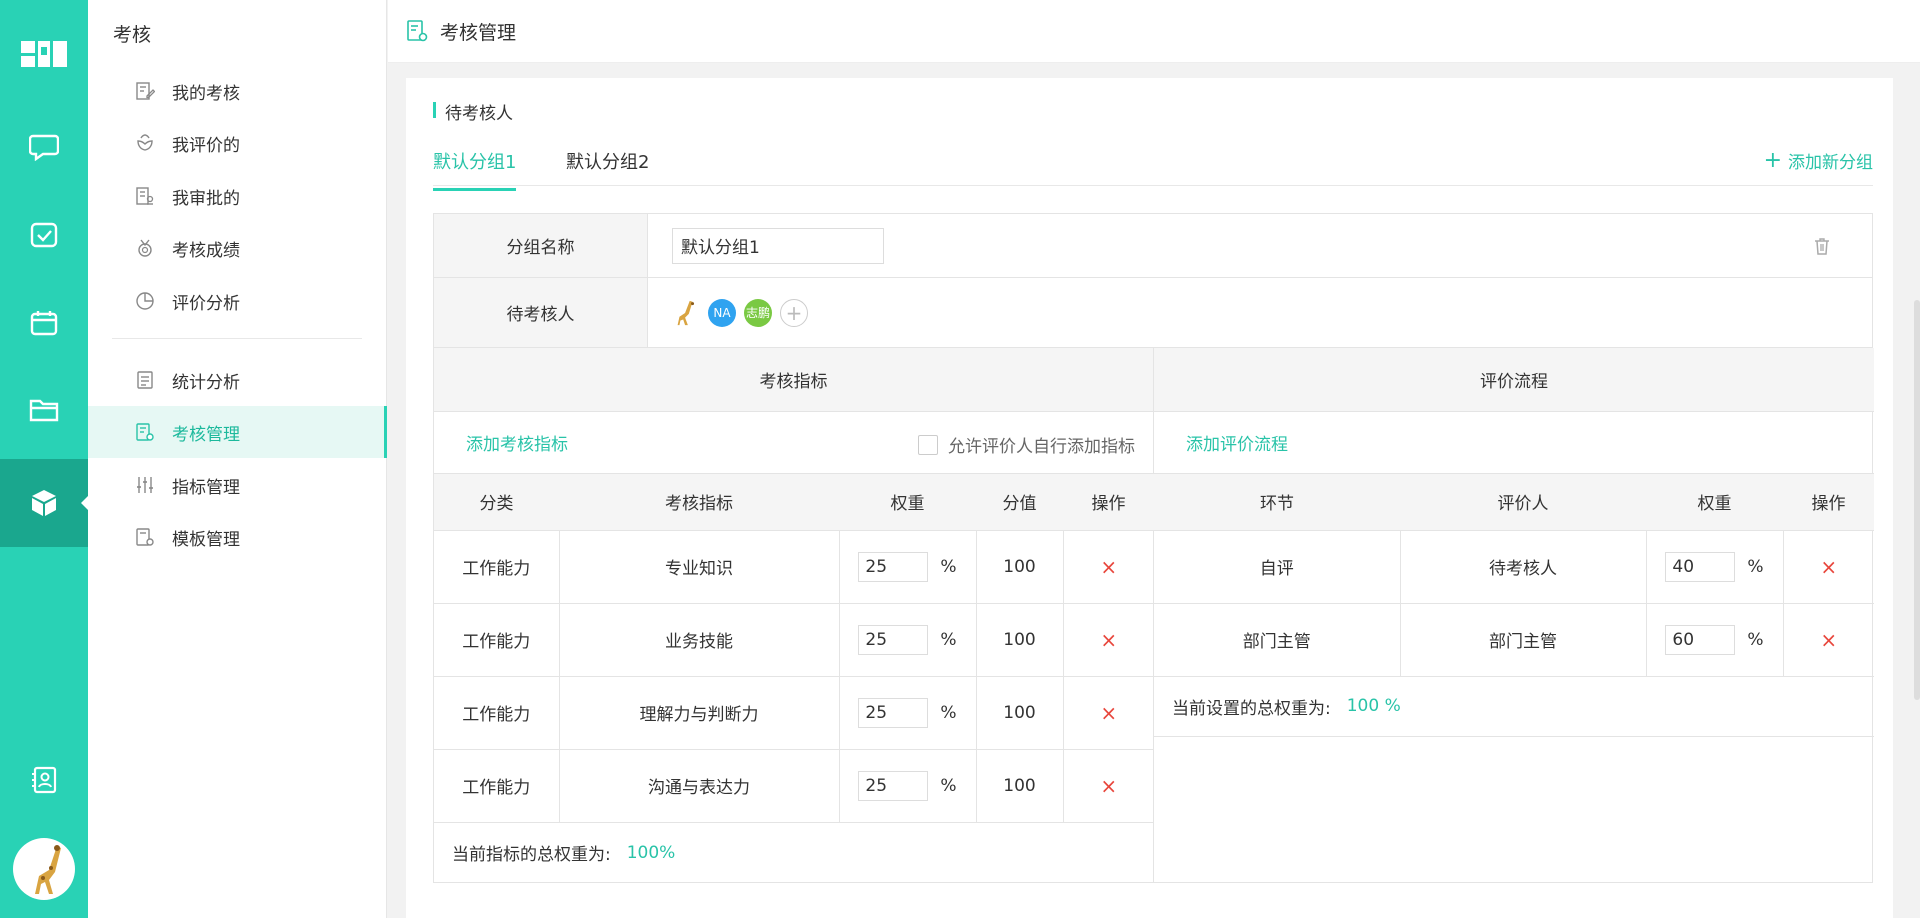  What do you see at coordinates (794, 312) in the screenshot?
I see `add-reviewee-button: +` at bounding box center [794, 312].